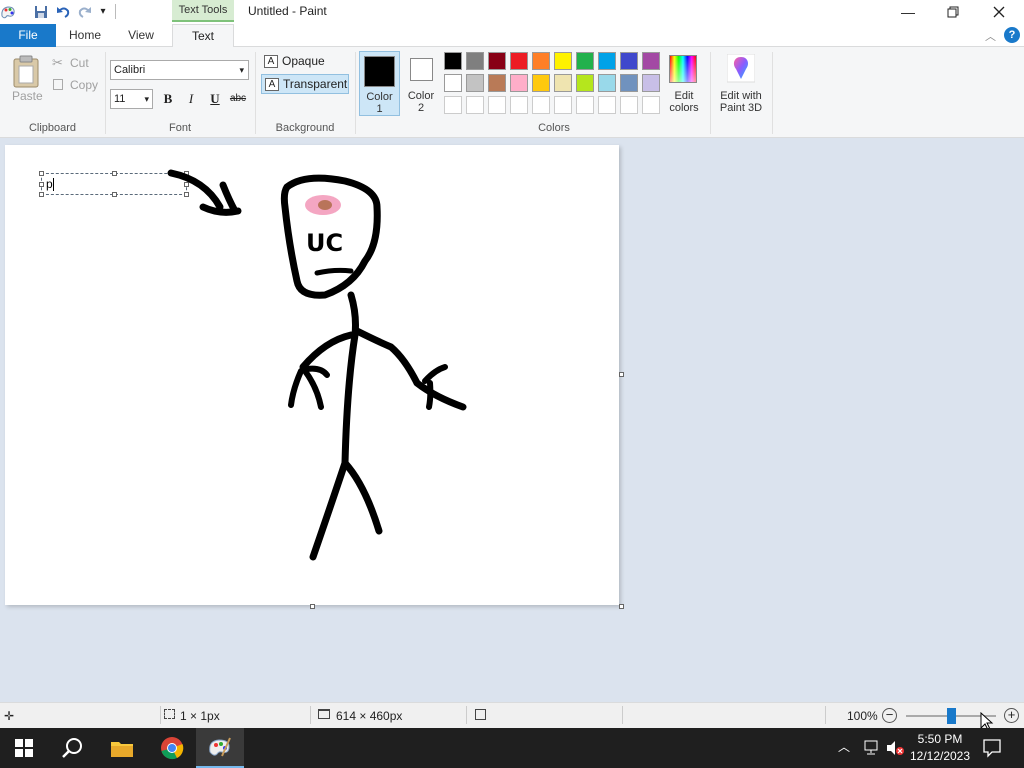 Image resolution: width=1024 pixels, height=768 pixels. I want to click on copy-button: Copy, so click(75, 85).